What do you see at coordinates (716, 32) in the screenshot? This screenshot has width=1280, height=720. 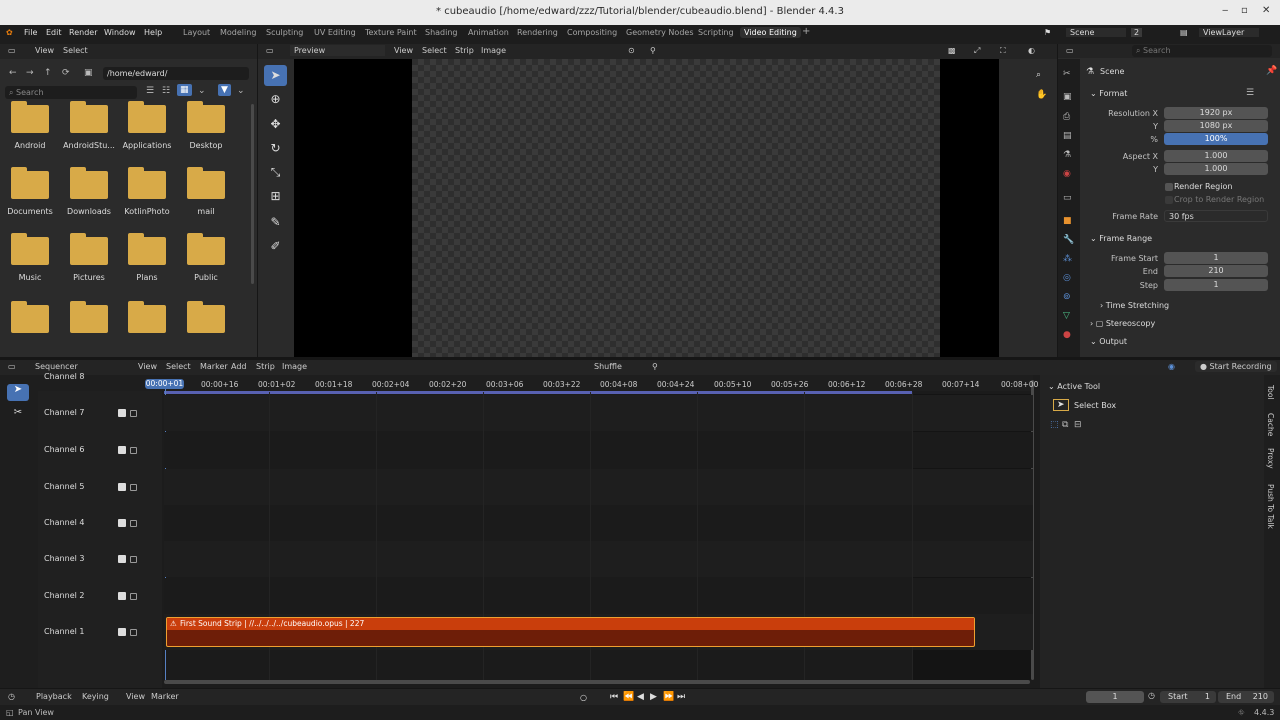 I see `tab-scripting: Scripting` at bounding box center [716, 32].